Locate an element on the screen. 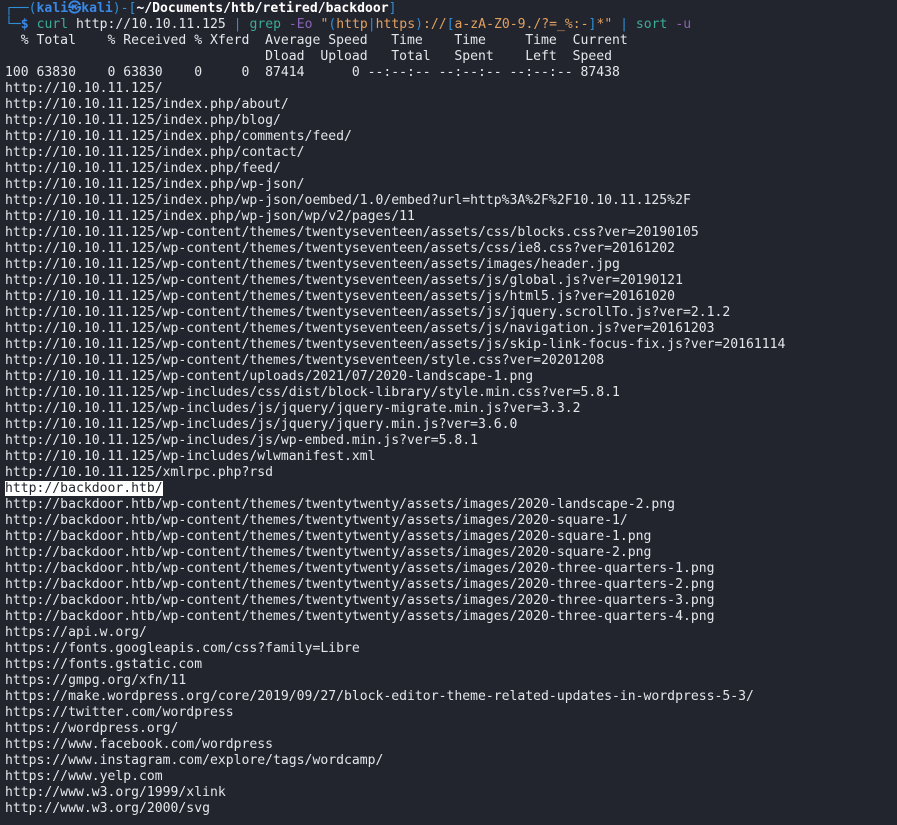 Image resolution: width=897 pixels, height=825 pixels. prompt-host: kali is located at coordinates (97, 8).